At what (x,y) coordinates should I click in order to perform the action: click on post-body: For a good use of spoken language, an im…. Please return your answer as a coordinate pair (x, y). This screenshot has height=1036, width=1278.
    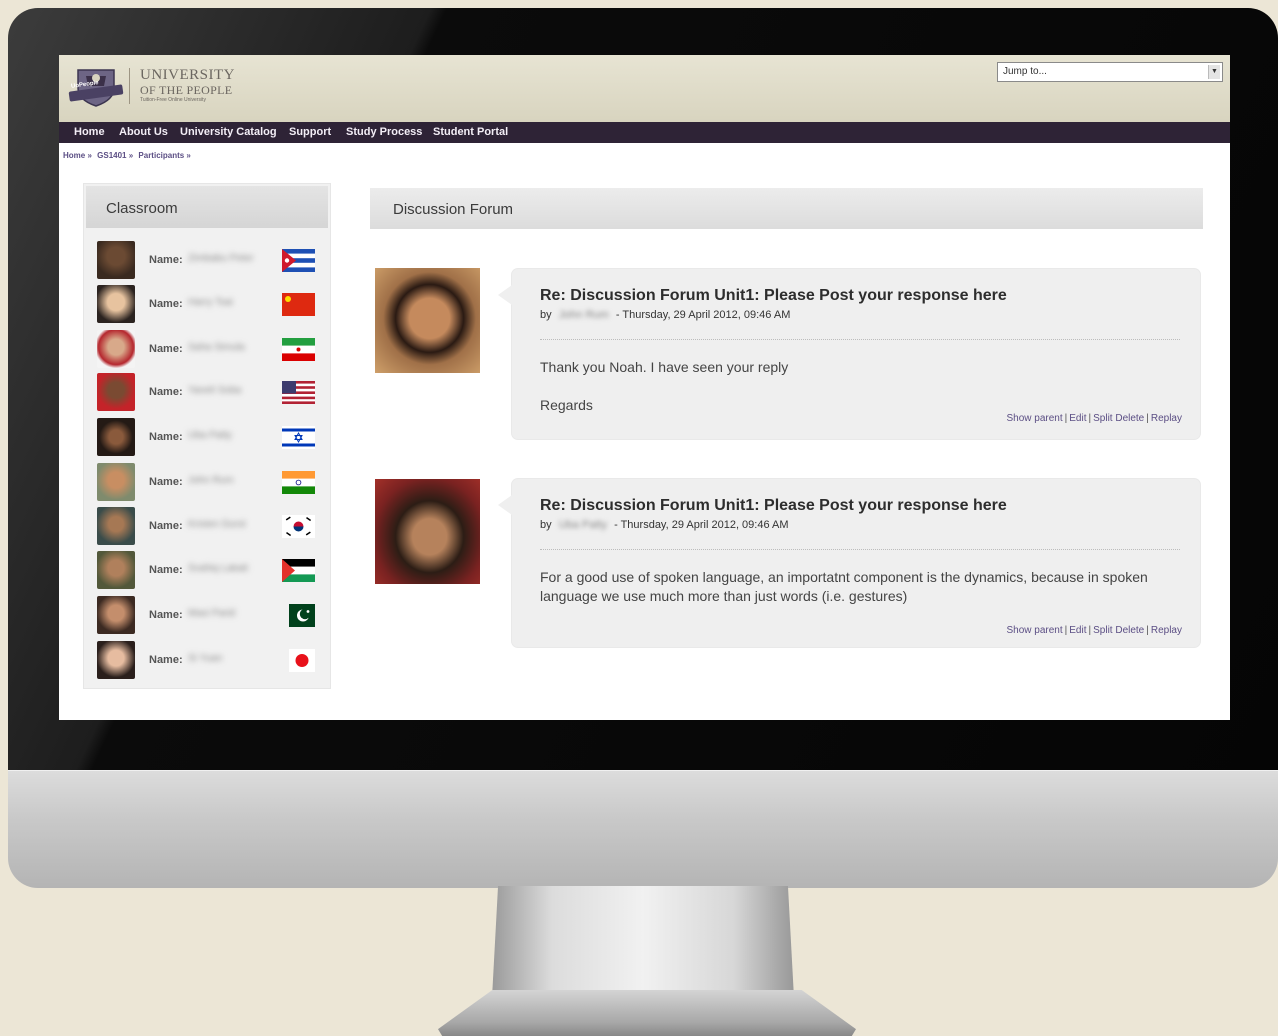
    Looking at the image, I should click on (844, 586).